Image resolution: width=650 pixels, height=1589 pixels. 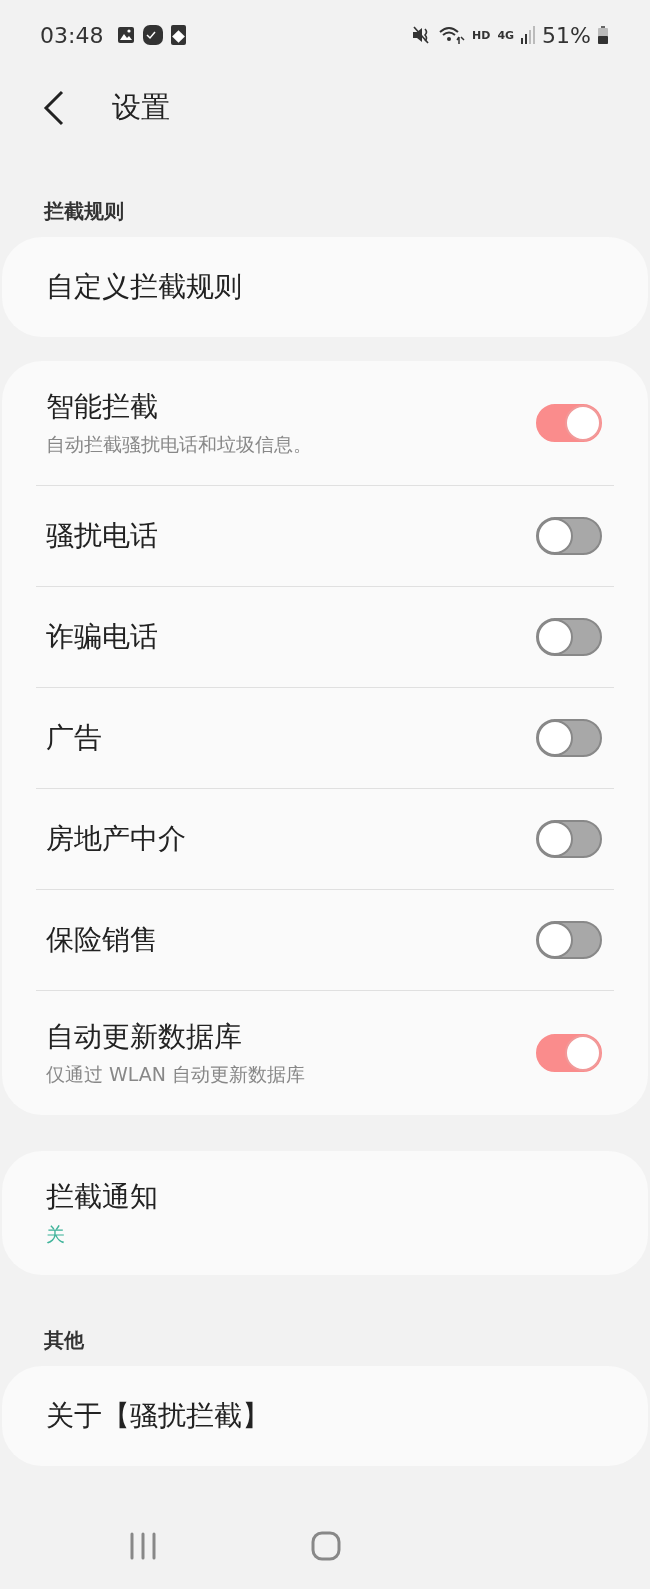 I want to click on settings-row: 保险销售, so click(x=325, y=940).